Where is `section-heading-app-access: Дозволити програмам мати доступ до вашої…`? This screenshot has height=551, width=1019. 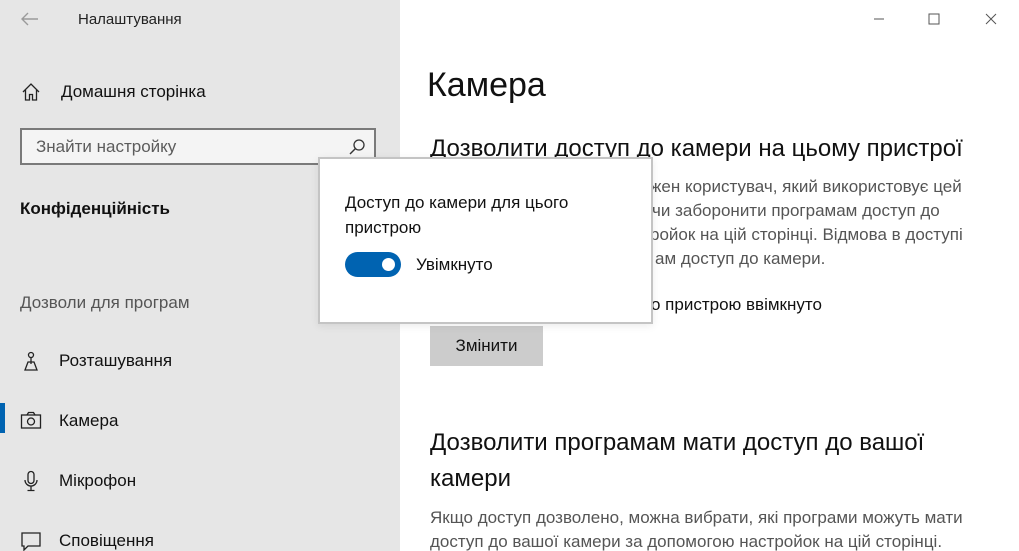 section-heading-app-access: Дозволити програмам мати доступ до вашої… is located at coordinates (717, 461).